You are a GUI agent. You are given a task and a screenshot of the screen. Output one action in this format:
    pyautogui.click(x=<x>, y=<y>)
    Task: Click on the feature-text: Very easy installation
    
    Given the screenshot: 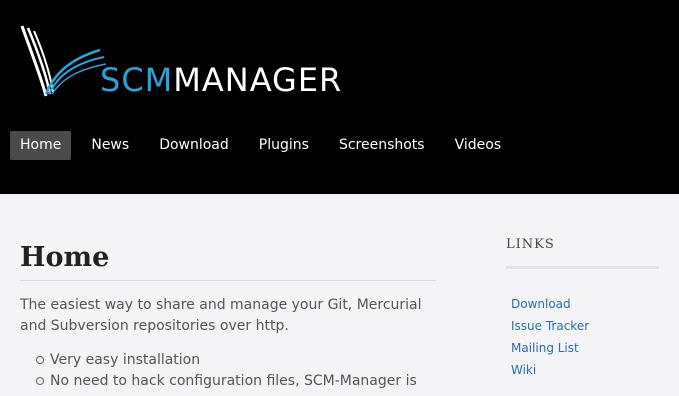 What is the action you would take?
    pyautogui.click(x=125, y=360)
    